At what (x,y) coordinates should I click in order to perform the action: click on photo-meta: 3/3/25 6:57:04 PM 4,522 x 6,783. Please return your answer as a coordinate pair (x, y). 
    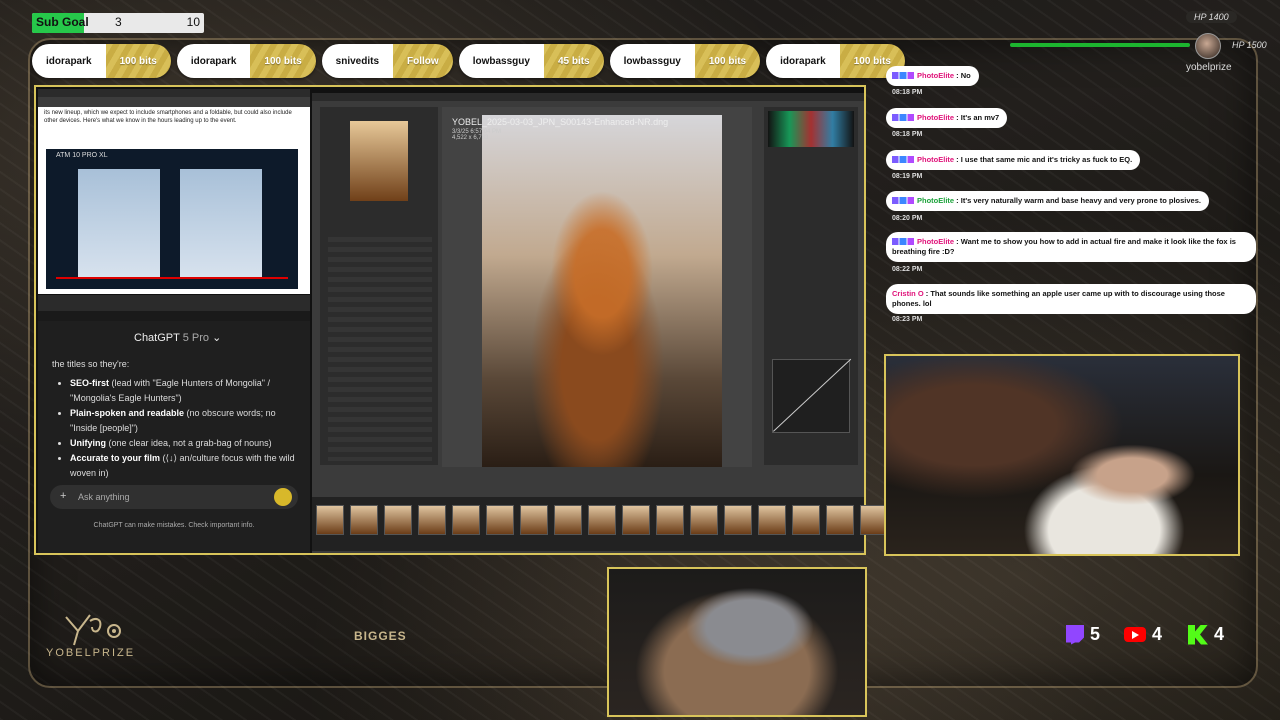
    Looking at the image, I should click on (477, 135).